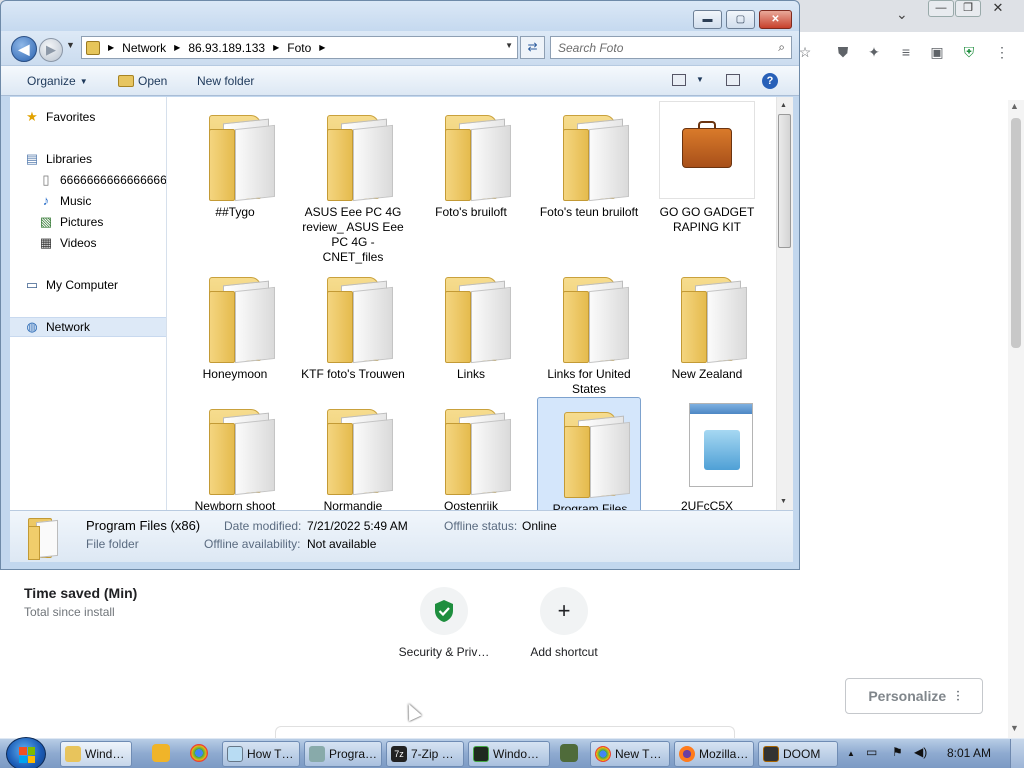 This screenshot has width=1024, height=768. What do you see at coordinates (902, 14) in the screenshot?
I see `tab-search-chevron-icon: ⌄` at bounding box center [902, 14].